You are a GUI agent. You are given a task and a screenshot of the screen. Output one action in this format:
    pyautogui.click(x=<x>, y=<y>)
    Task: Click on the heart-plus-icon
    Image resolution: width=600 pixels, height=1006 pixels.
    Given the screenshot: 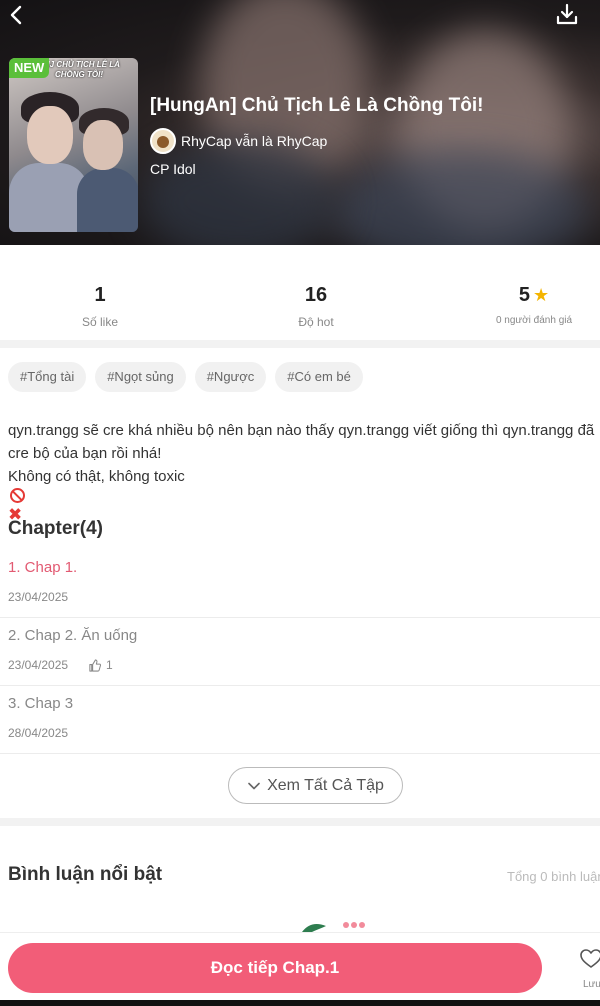 What is the action you would take?
    pyautogui.click(x=590, y=959)
    